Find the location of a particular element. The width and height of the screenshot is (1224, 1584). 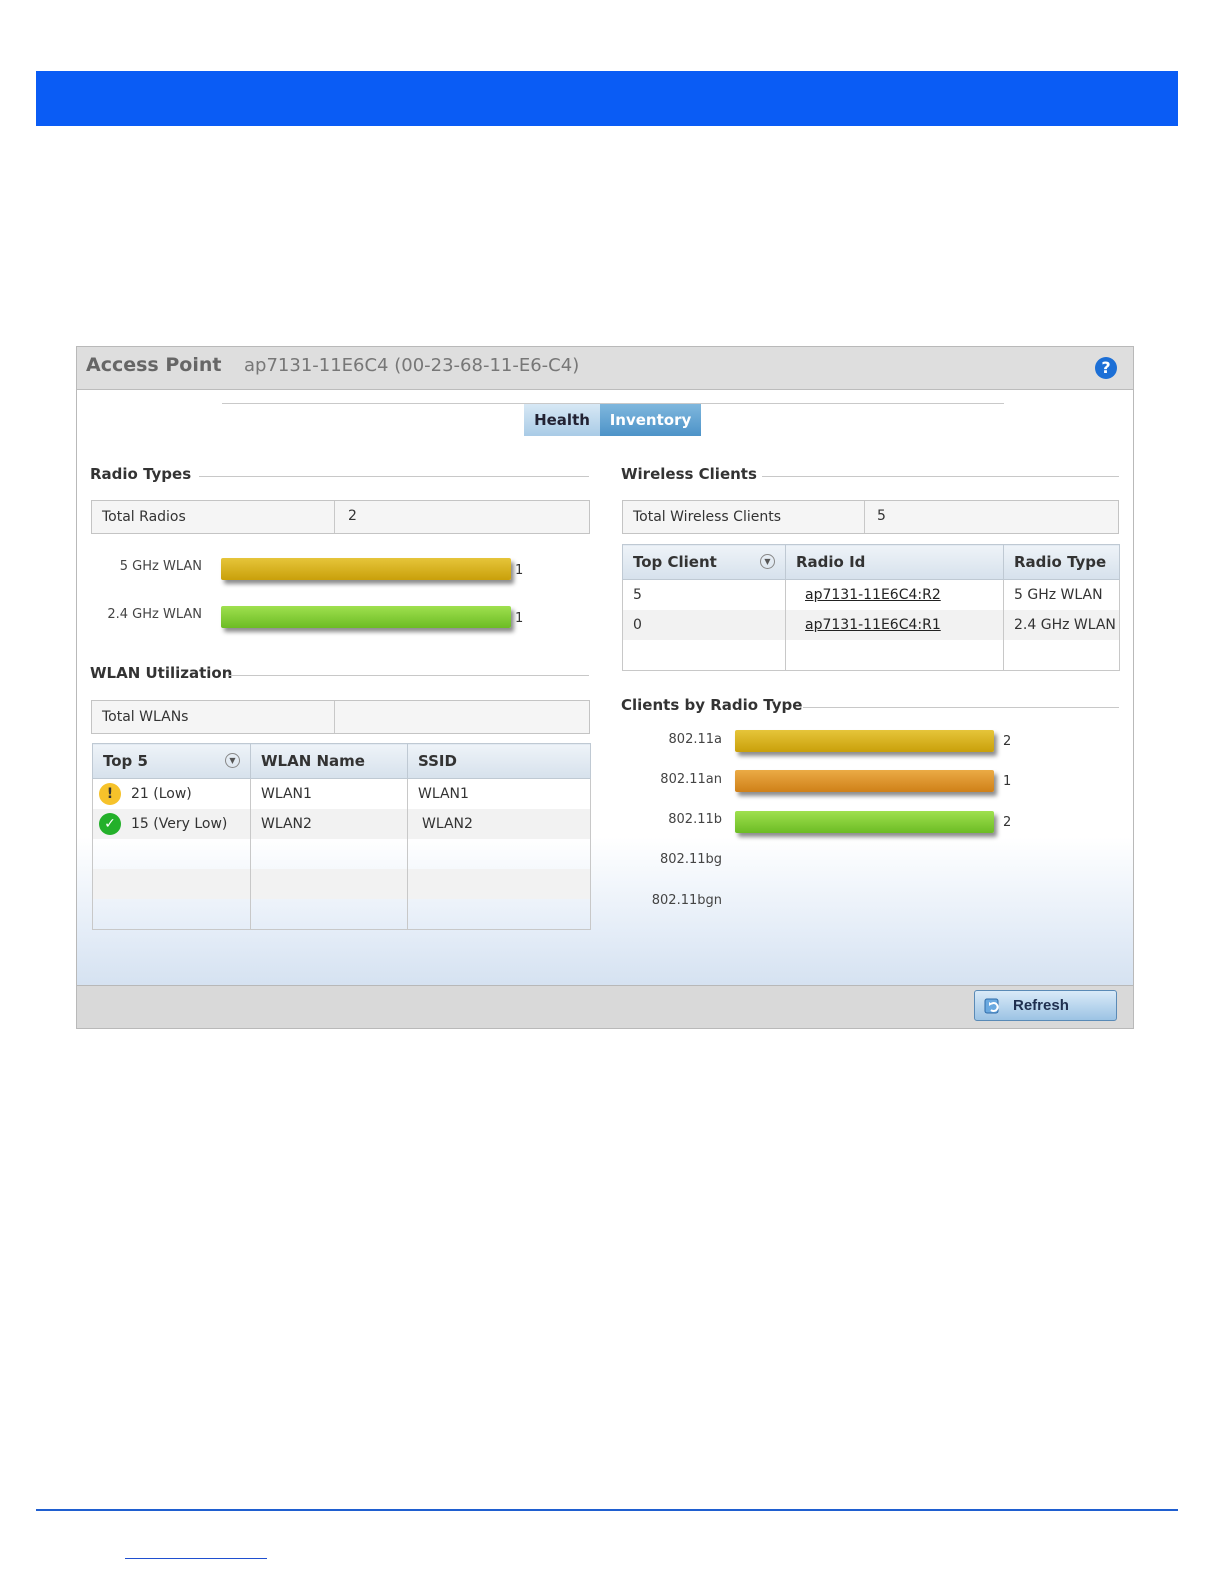

bar-value-80211a: 2 is located at coordinates (1007, 741).